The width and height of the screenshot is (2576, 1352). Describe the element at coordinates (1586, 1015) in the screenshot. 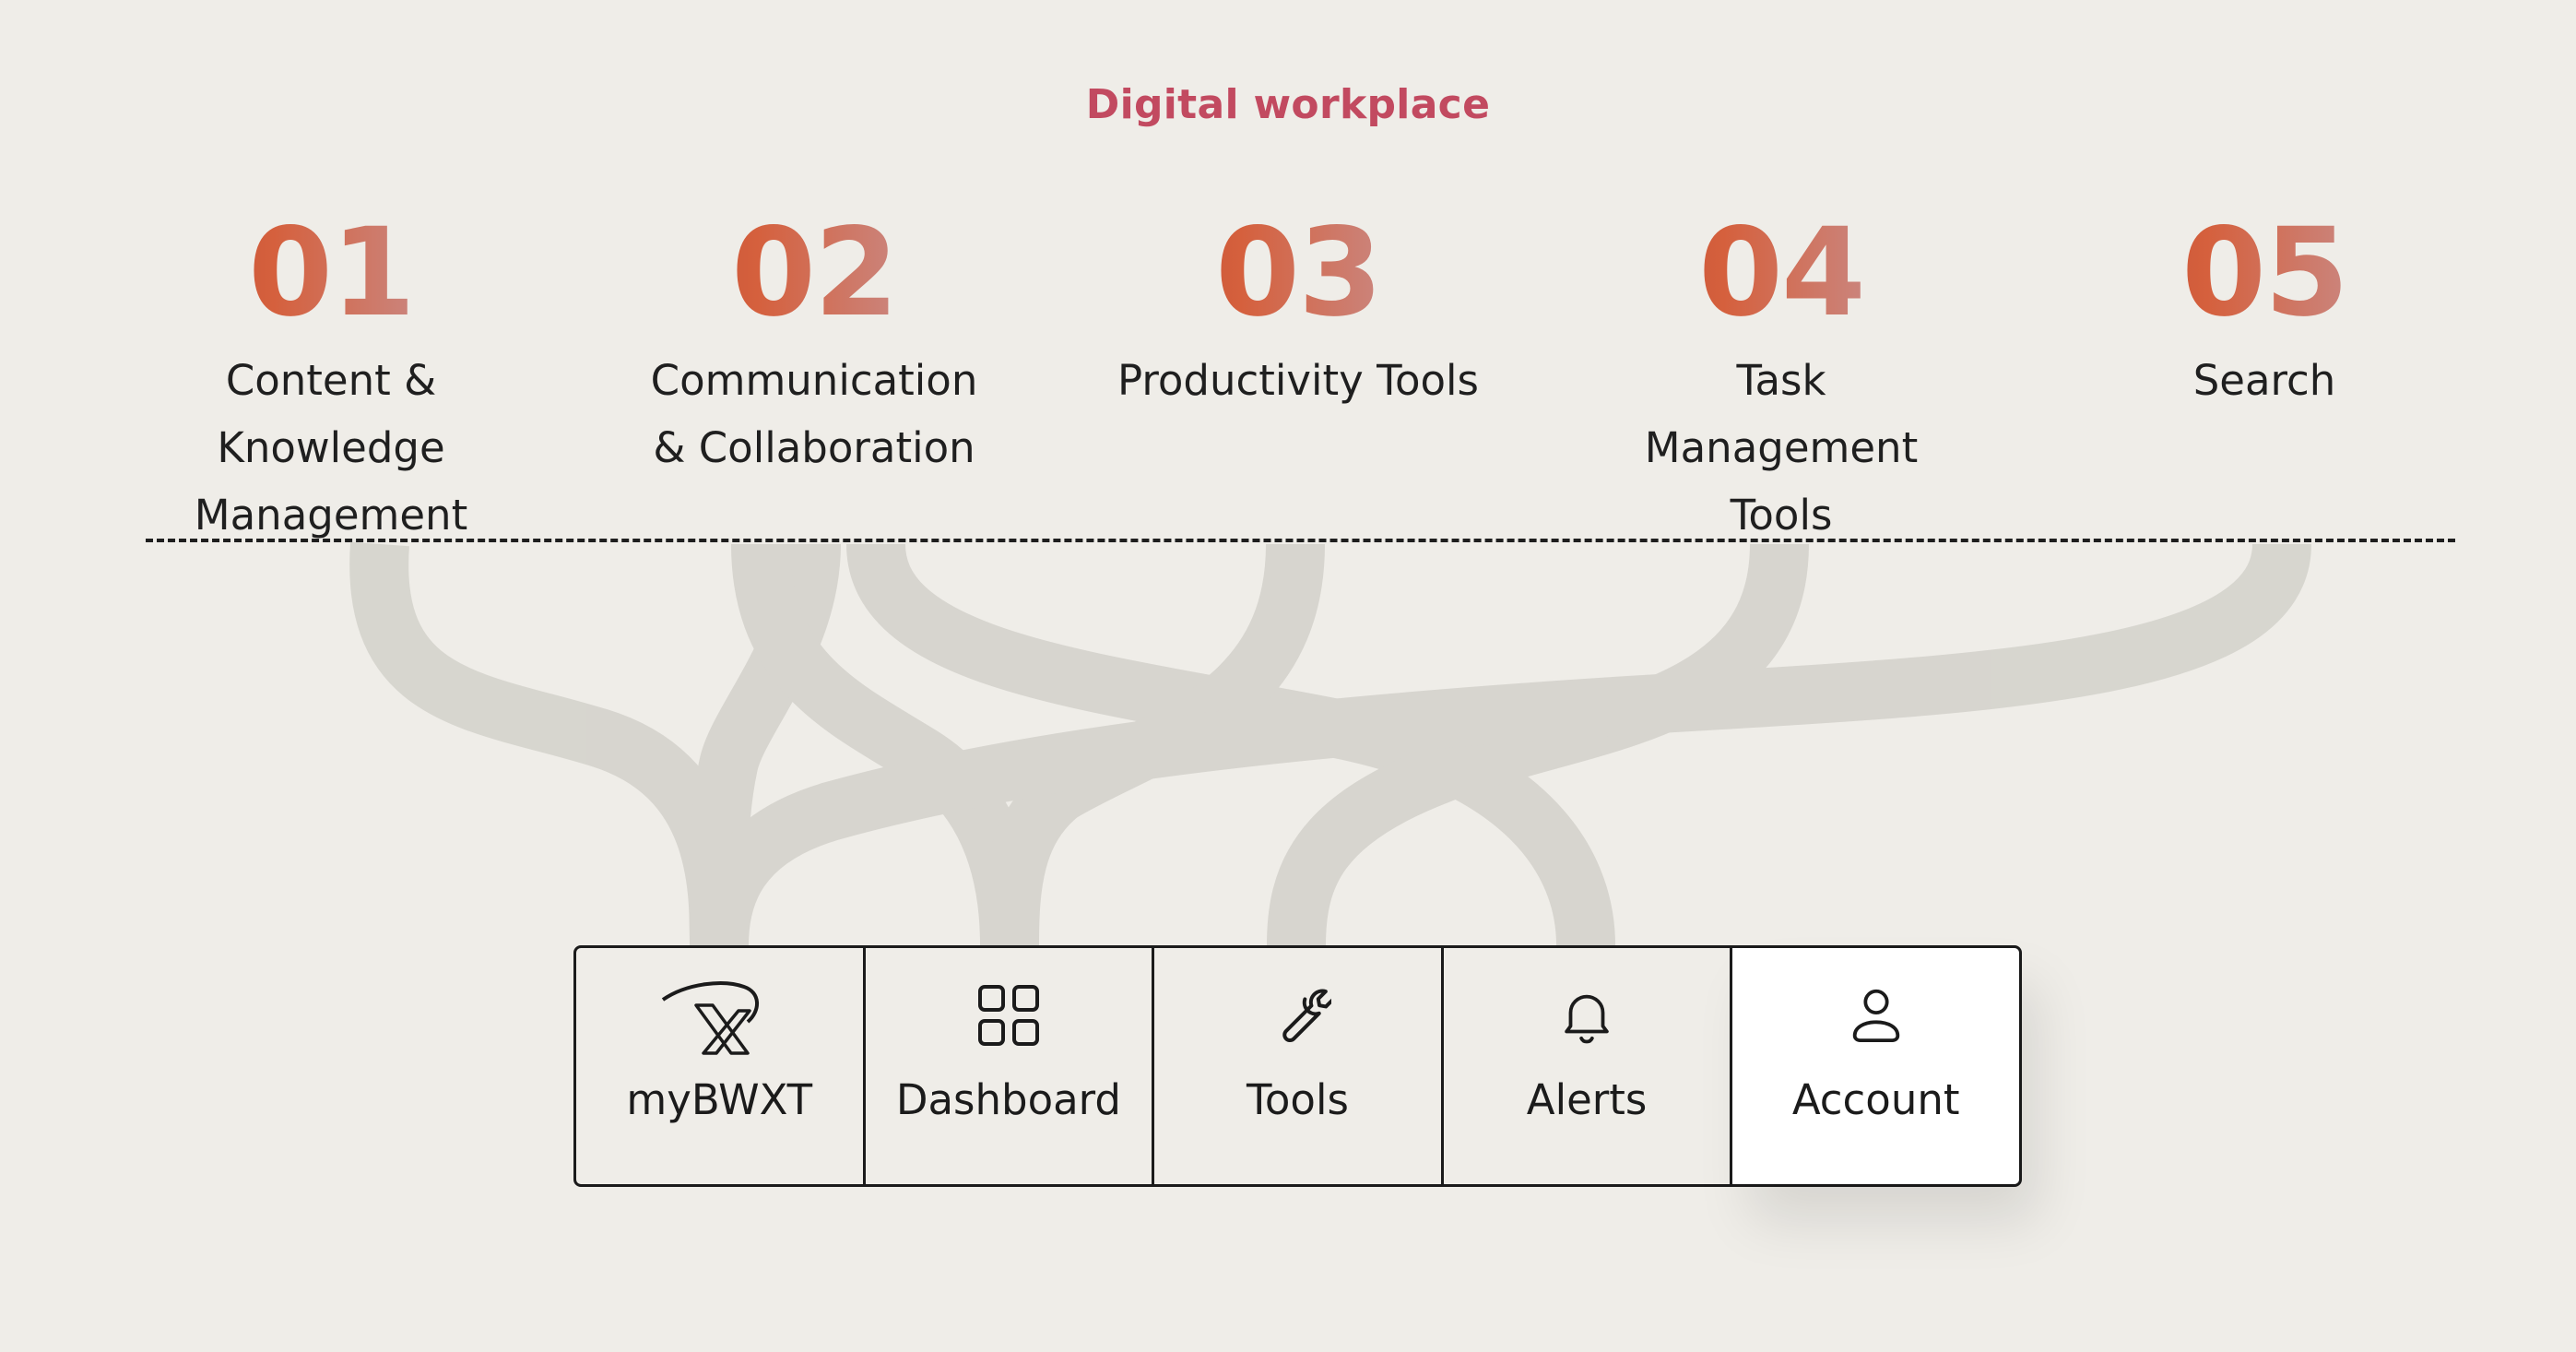

I see `bell-icon` at that location.